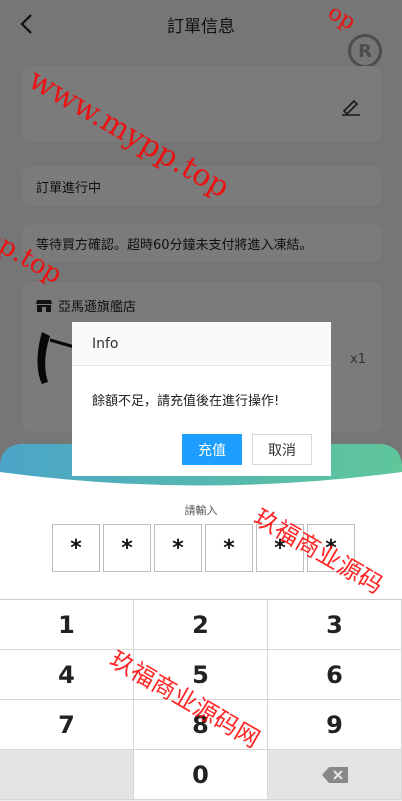 Image resolution: width=402 pixels, height=801 pixels. What do you see at coordinates (67, 725) in the screenshot?
I see `key-7: 7` at bounding box center [67, 725].